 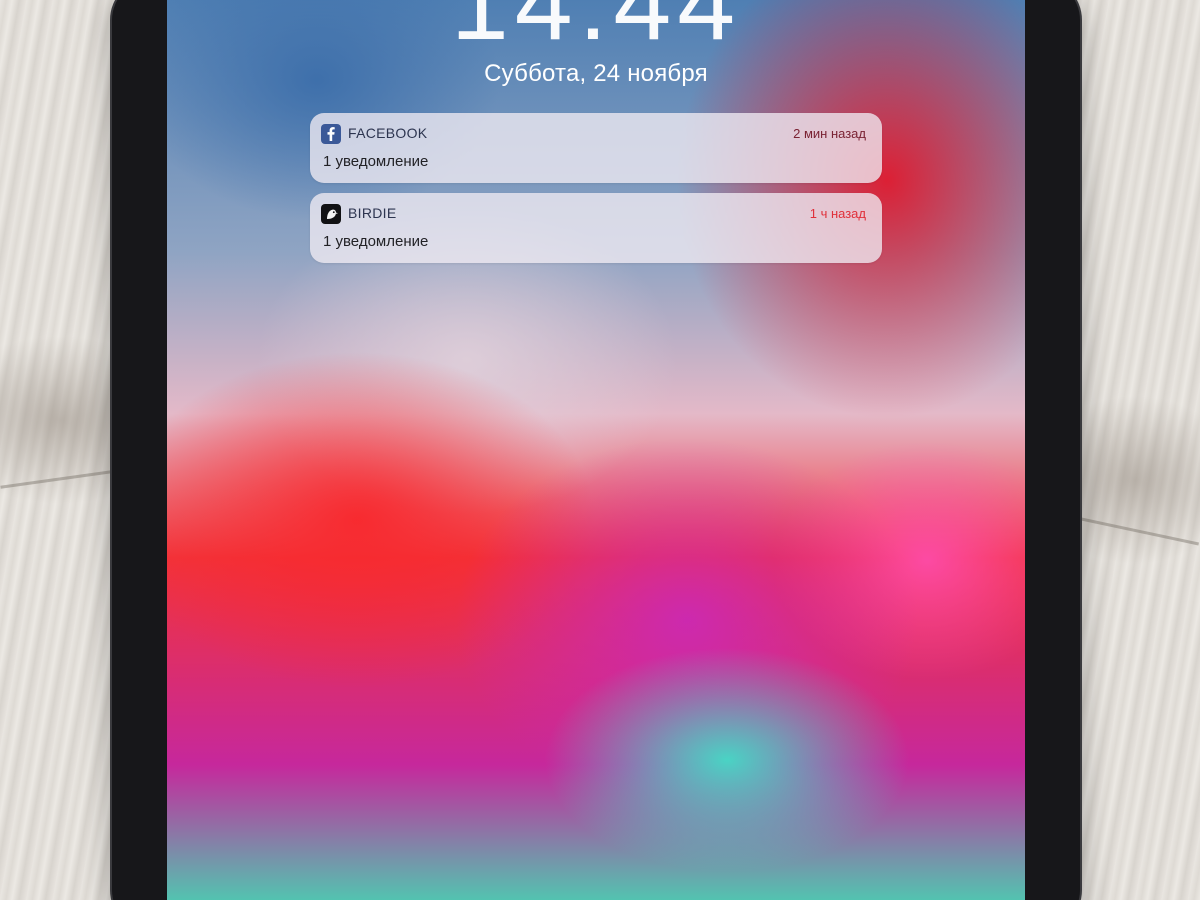 What do you see at coordinates (596, 31) in the screenshot?
I see `lock-screen-clock: 14:44` at bounding box center [596, 31].